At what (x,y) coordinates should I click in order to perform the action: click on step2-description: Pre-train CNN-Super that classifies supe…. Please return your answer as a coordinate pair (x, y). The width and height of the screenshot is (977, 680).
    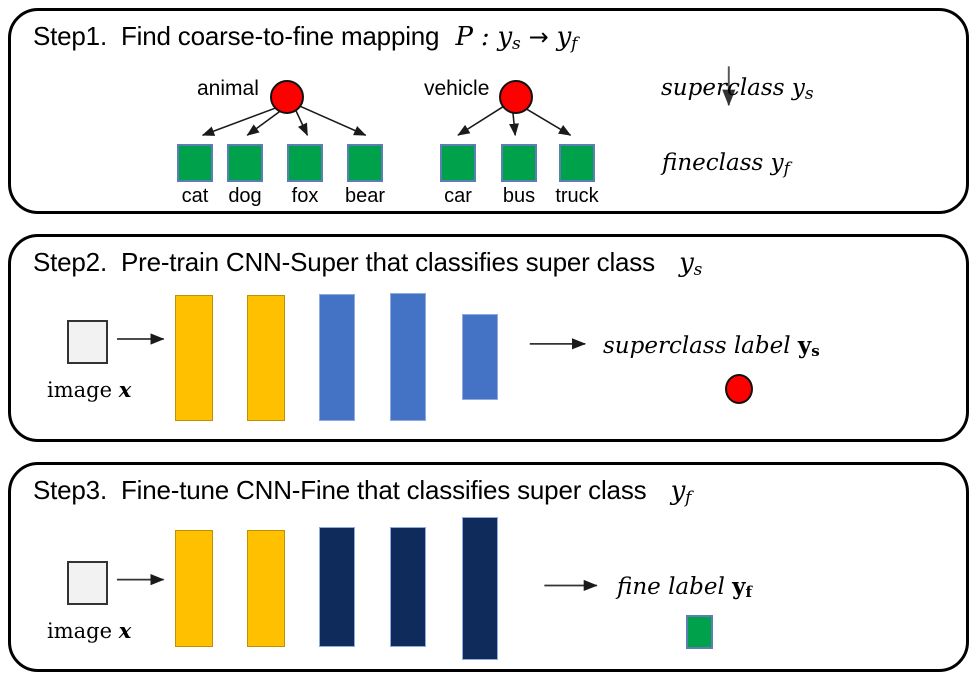
    Looking at the image, I should click on (387, 262).